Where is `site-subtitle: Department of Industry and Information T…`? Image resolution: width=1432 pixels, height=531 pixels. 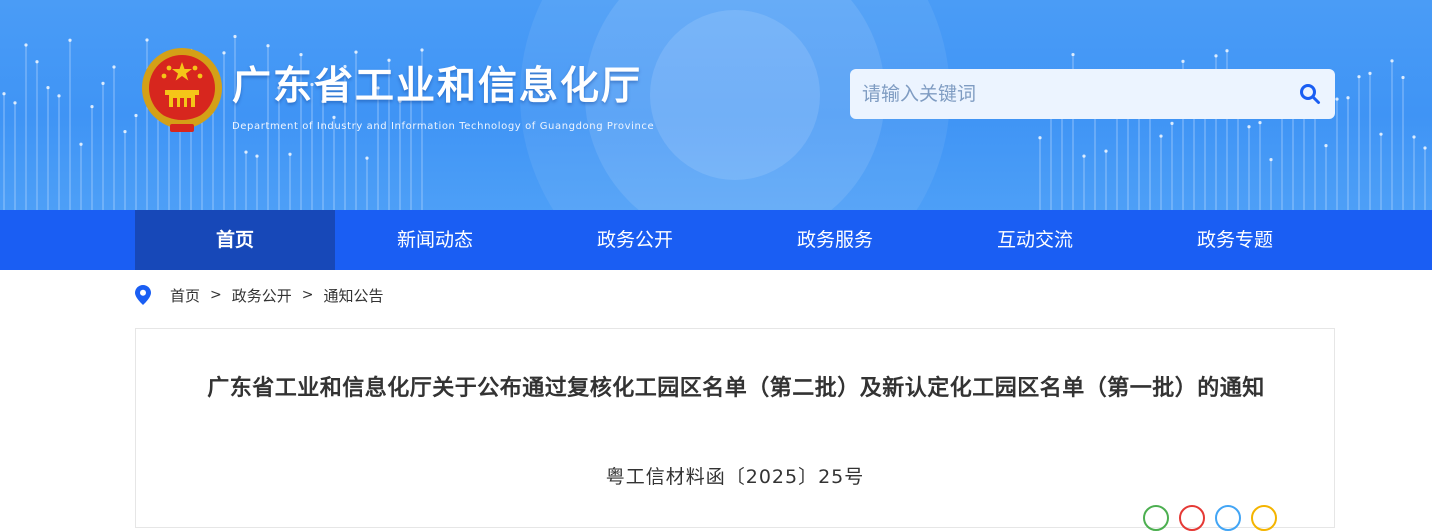 site-subtitle: Department of Industry and Information T… is located at coordinates (443, 126).